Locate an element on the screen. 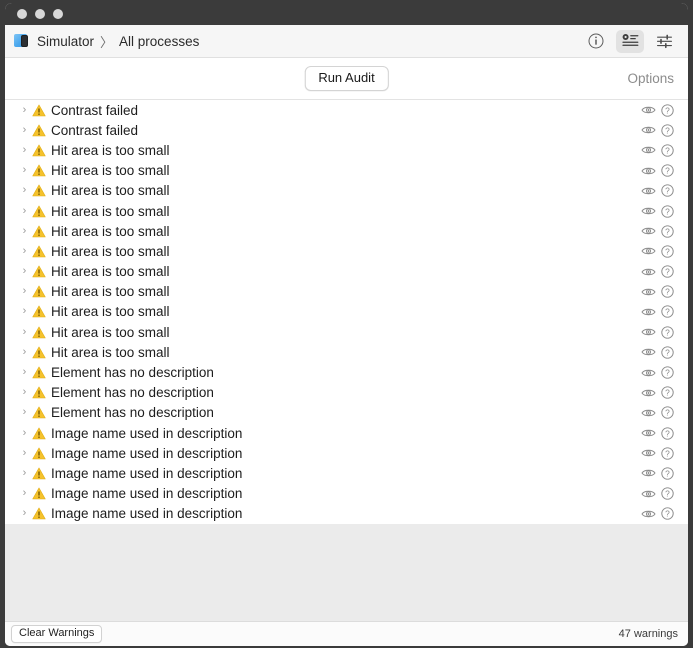  breadcrumb-scope: All processes is located at coordinates (159, 41).